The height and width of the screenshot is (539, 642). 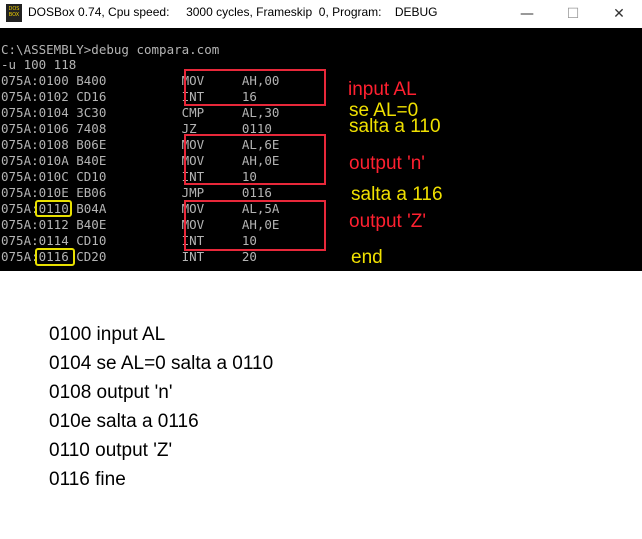 I want to click on note-line: 010e salta a 0116, so click(x=124, y=421).